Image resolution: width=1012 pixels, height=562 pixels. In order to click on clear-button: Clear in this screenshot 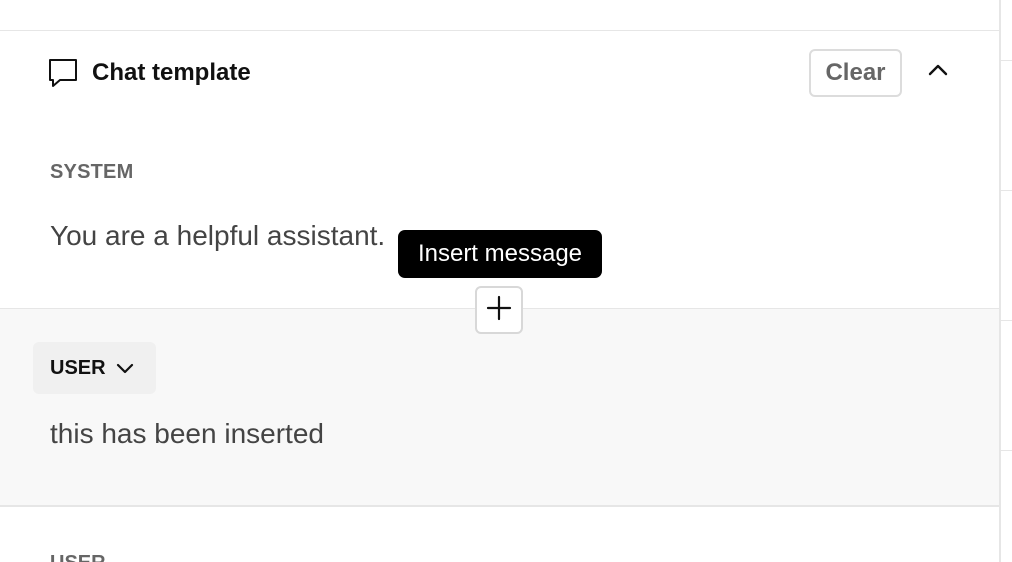, I will do `click(855, 73)`.